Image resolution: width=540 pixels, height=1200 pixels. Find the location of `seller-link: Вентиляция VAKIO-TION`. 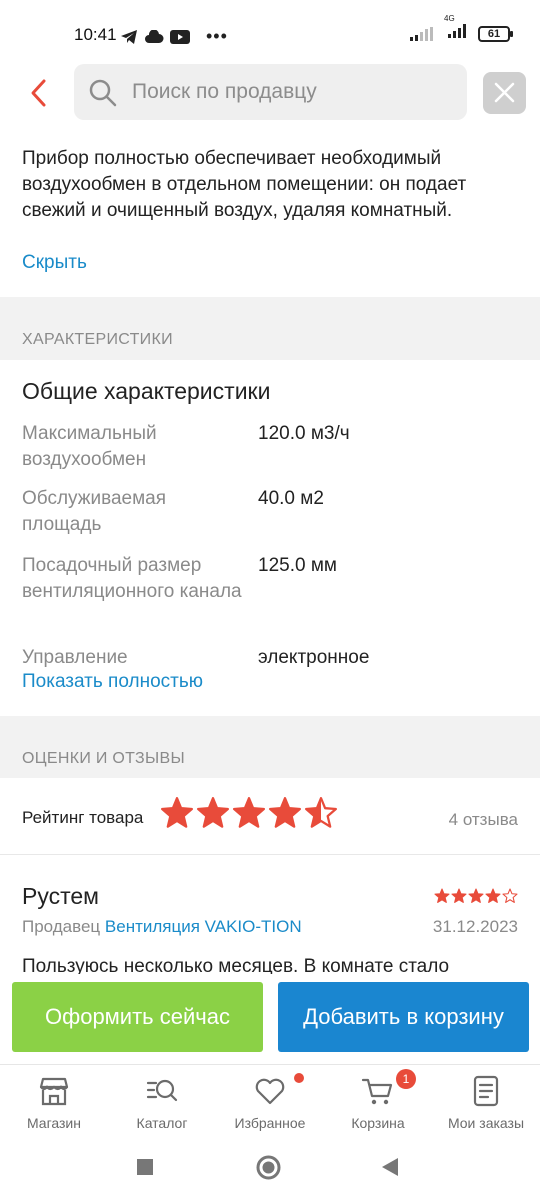

seller-link: Вентиляция VAKIO-TION is located at coordinates (203, 926).